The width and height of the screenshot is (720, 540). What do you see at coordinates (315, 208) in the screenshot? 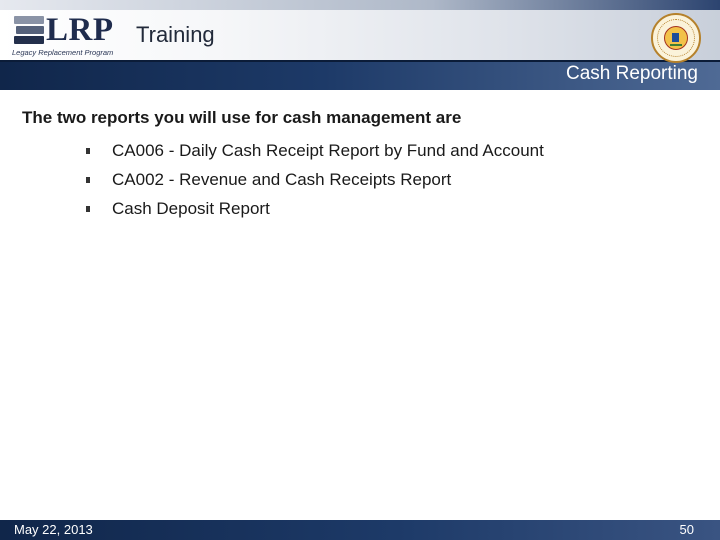
I see `list-item: Cash Deposit Report` at bounding box center [315, 208].